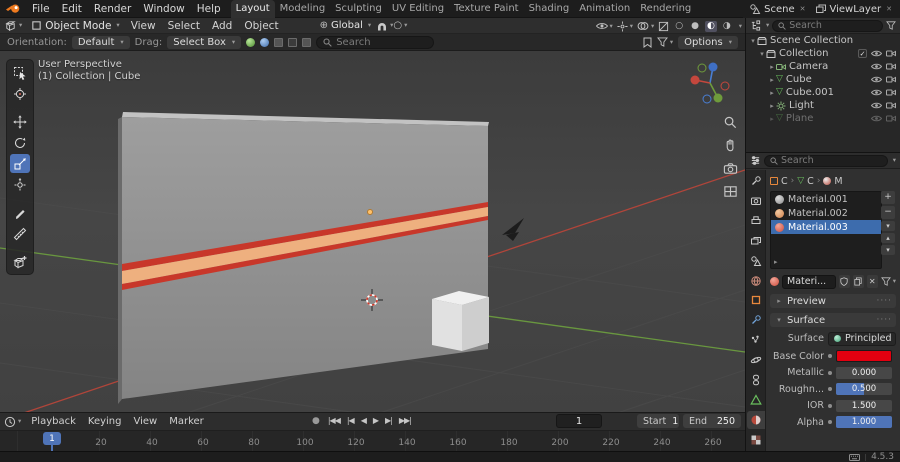 The image size is (900, 462). I want to click on overlays-toggle-icon: ▾, so click(645, 26).